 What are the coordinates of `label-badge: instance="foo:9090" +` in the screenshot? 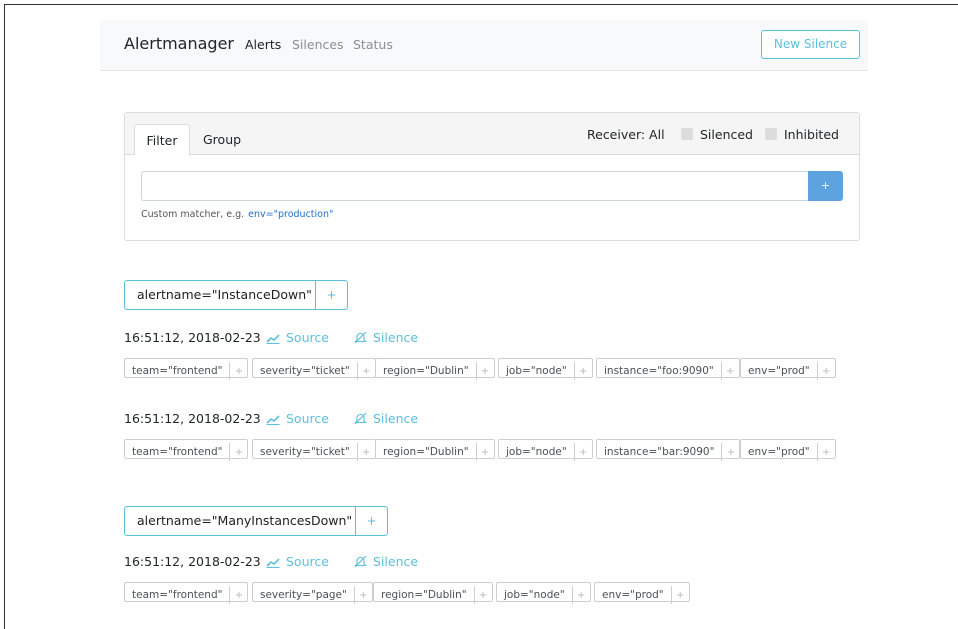 It's located at (668, 369).